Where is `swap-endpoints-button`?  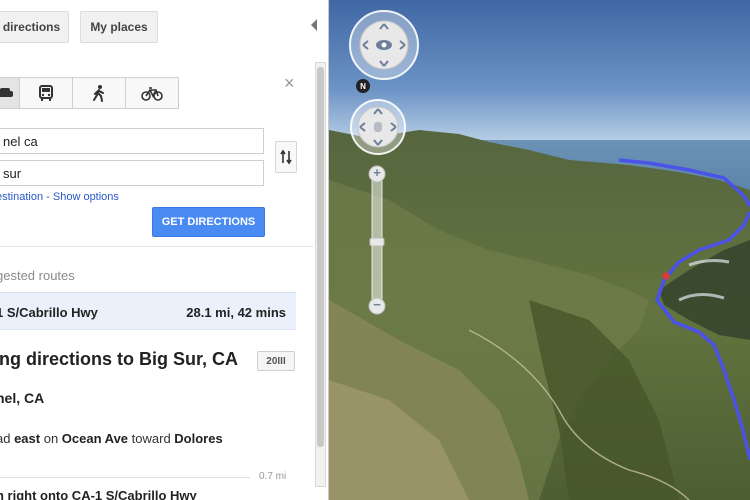
swap-endpoints-button is located at coordinates (286, 157).